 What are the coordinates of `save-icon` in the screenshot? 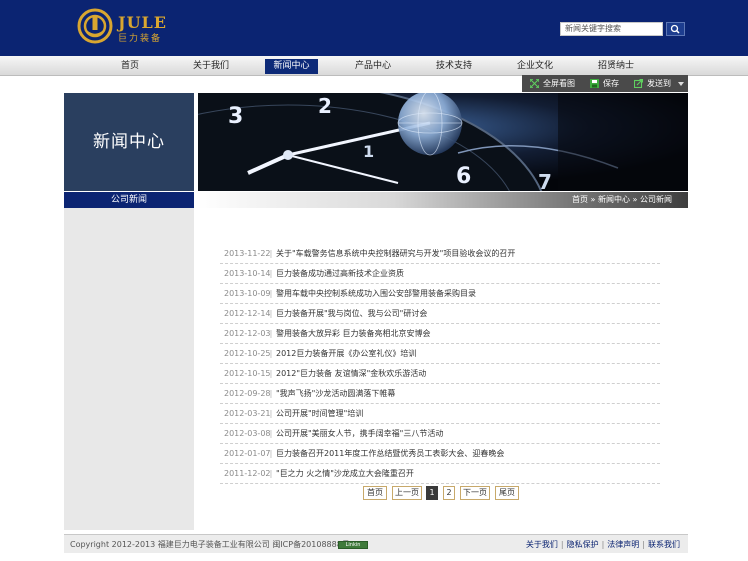 It's located at (594, 83).